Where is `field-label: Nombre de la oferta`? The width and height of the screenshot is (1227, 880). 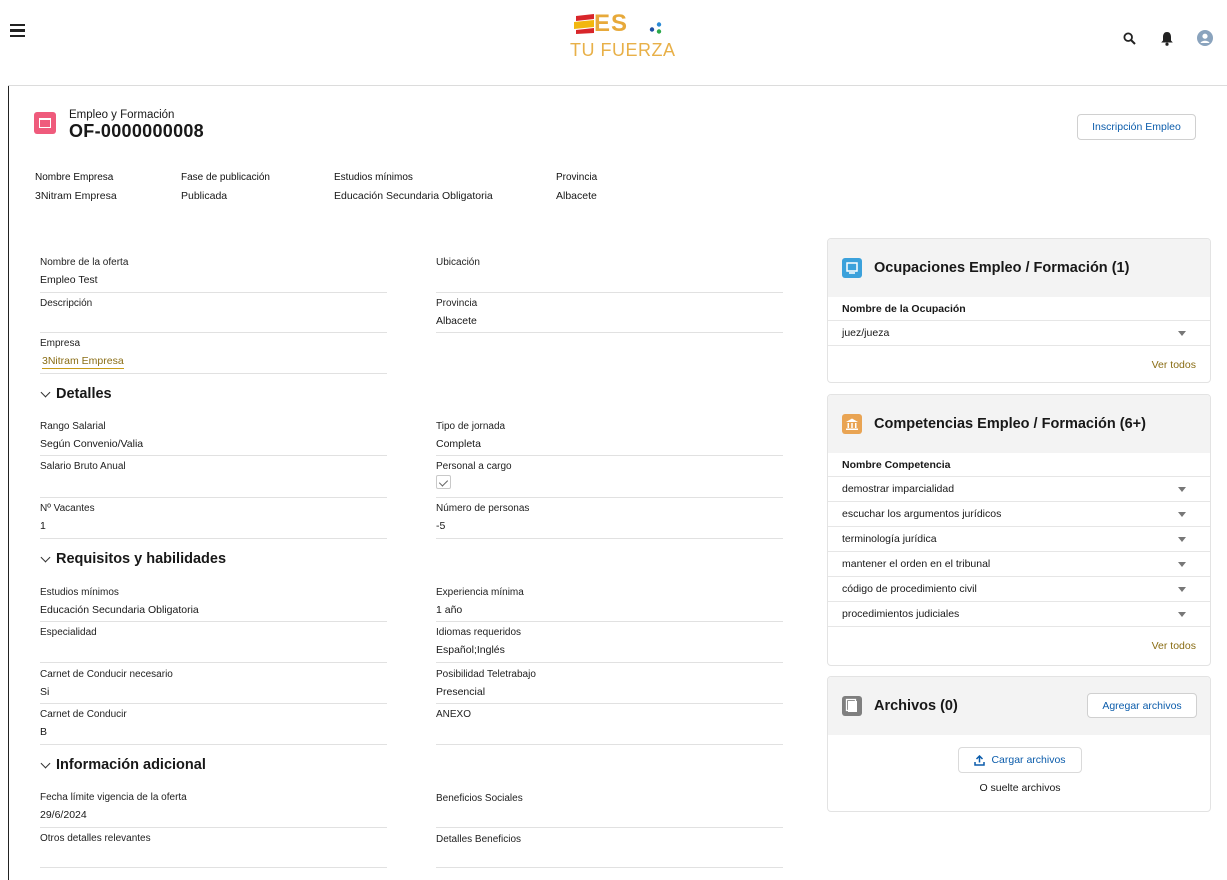
field-label: Nombre de la oferta is located at coordinates (84, 262).